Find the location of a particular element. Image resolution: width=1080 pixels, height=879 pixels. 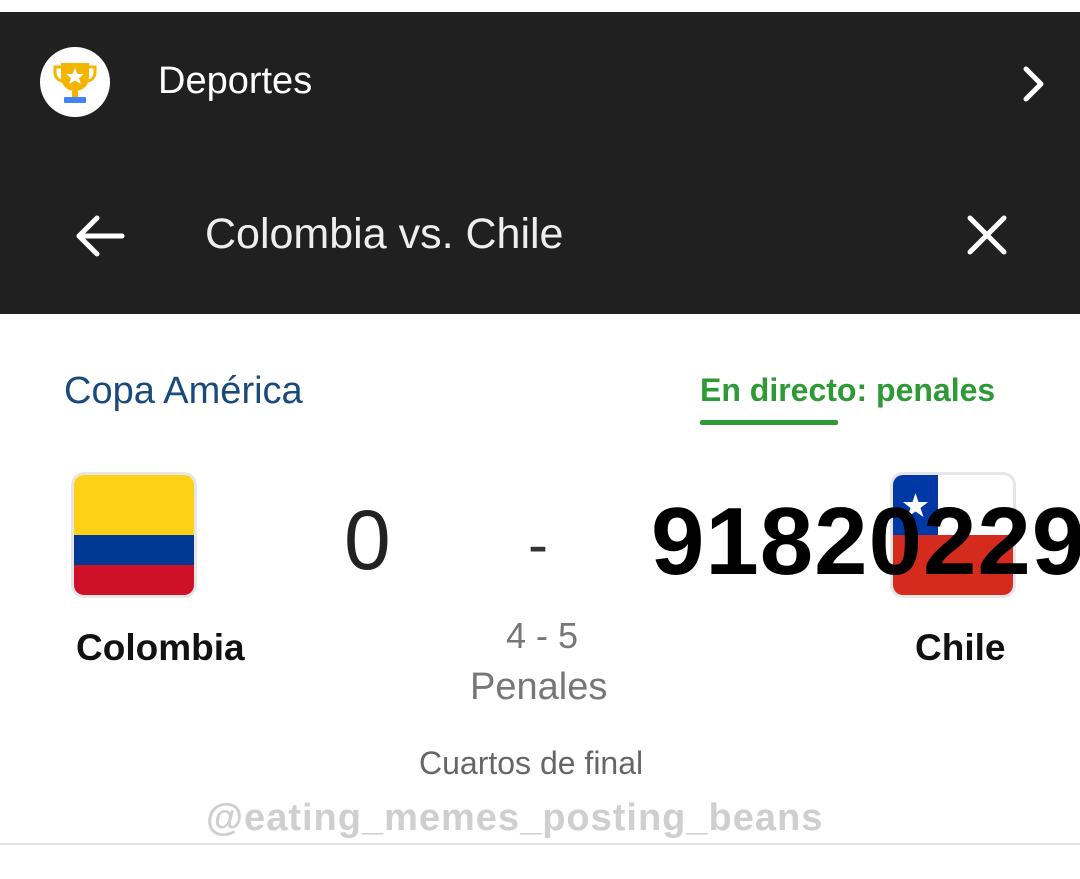

trophy-icon is located at coordinates (75, 82).